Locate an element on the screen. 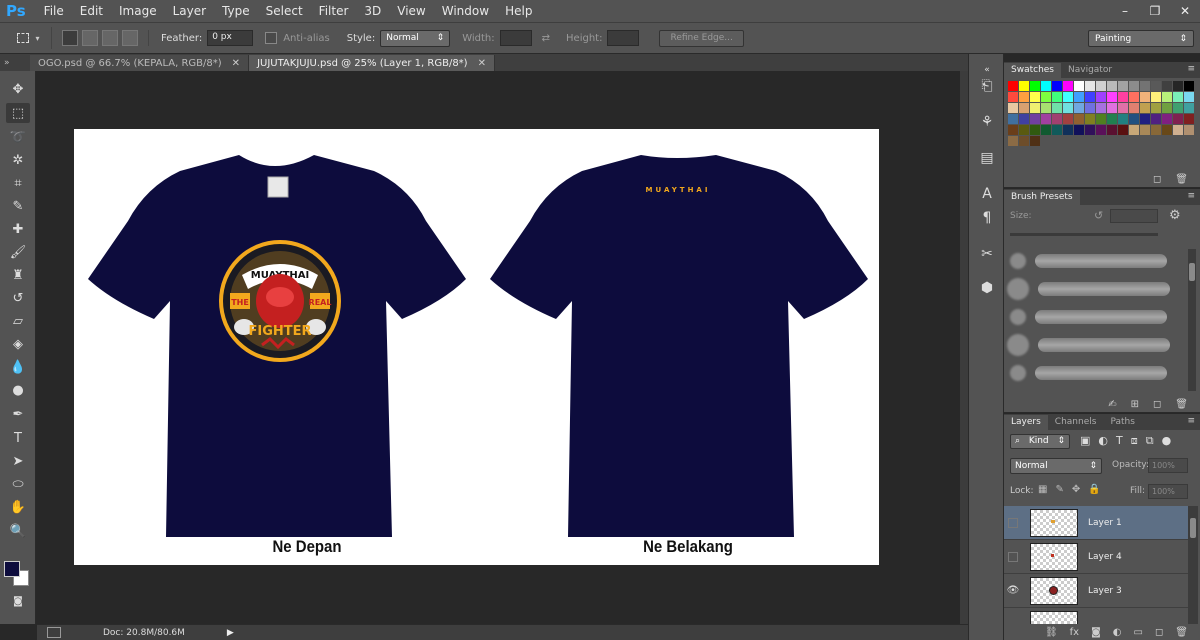  grid-icon: ⊞ is located at coordinates (1135, 404).